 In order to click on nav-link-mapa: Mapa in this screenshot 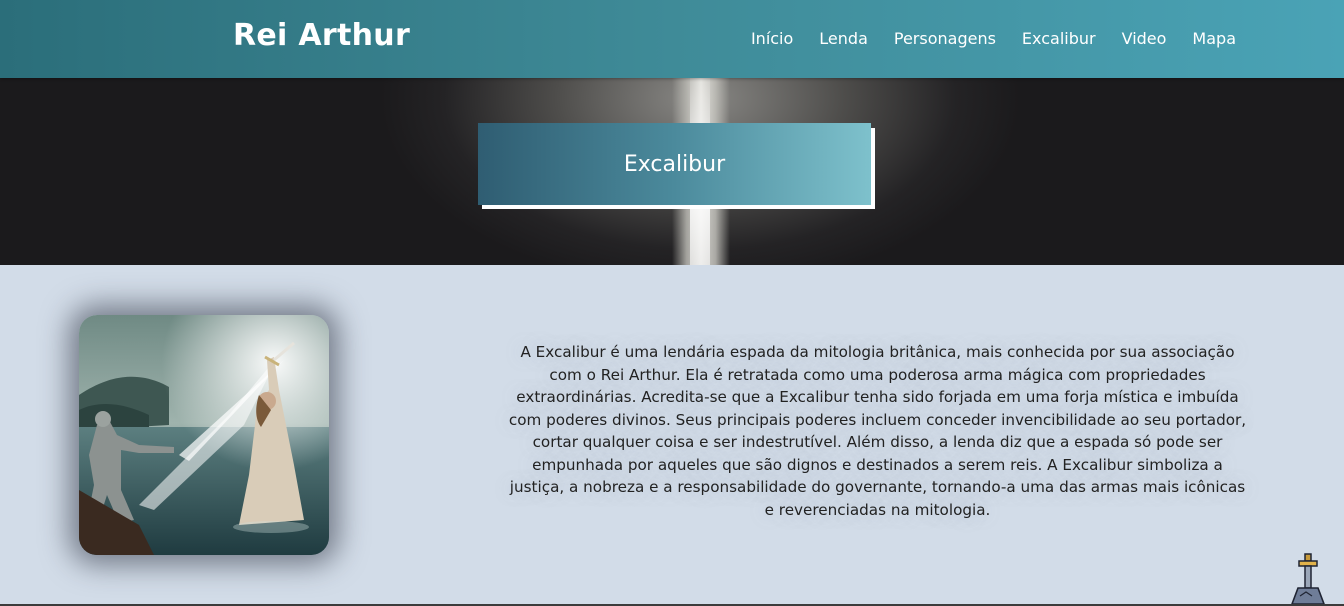, I will do `click(1214, 38)`.